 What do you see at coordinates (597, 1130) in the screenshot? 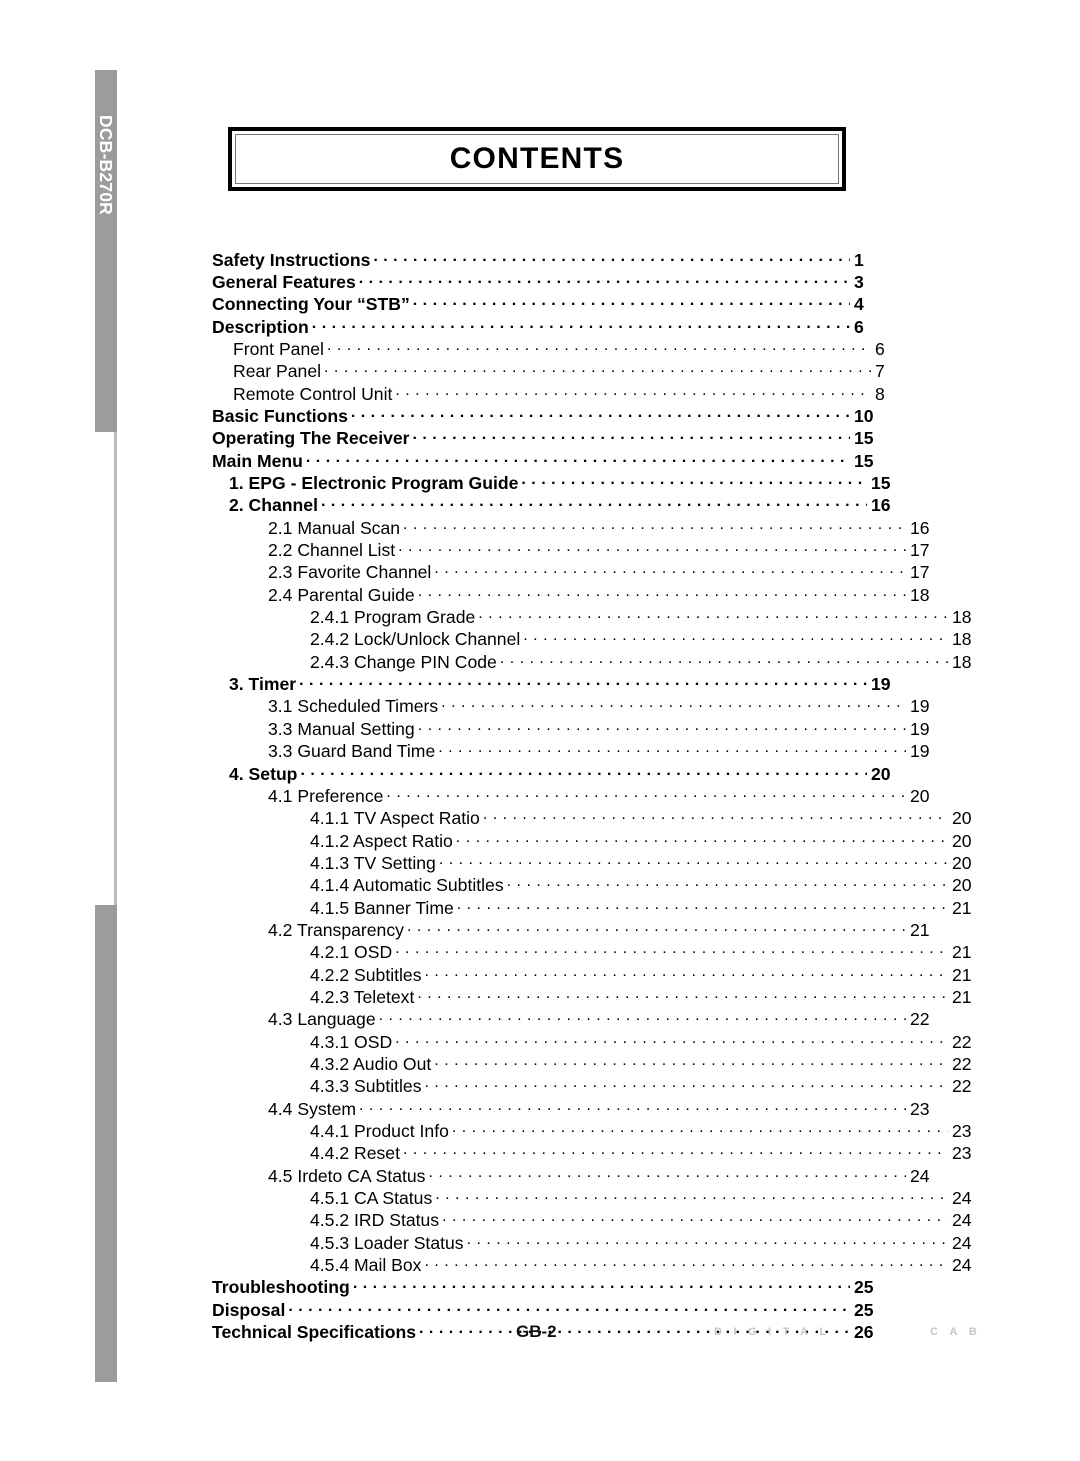
I see `toc-entry: 4.4.1 Product Info 23` at bounding box center [597, 1130].